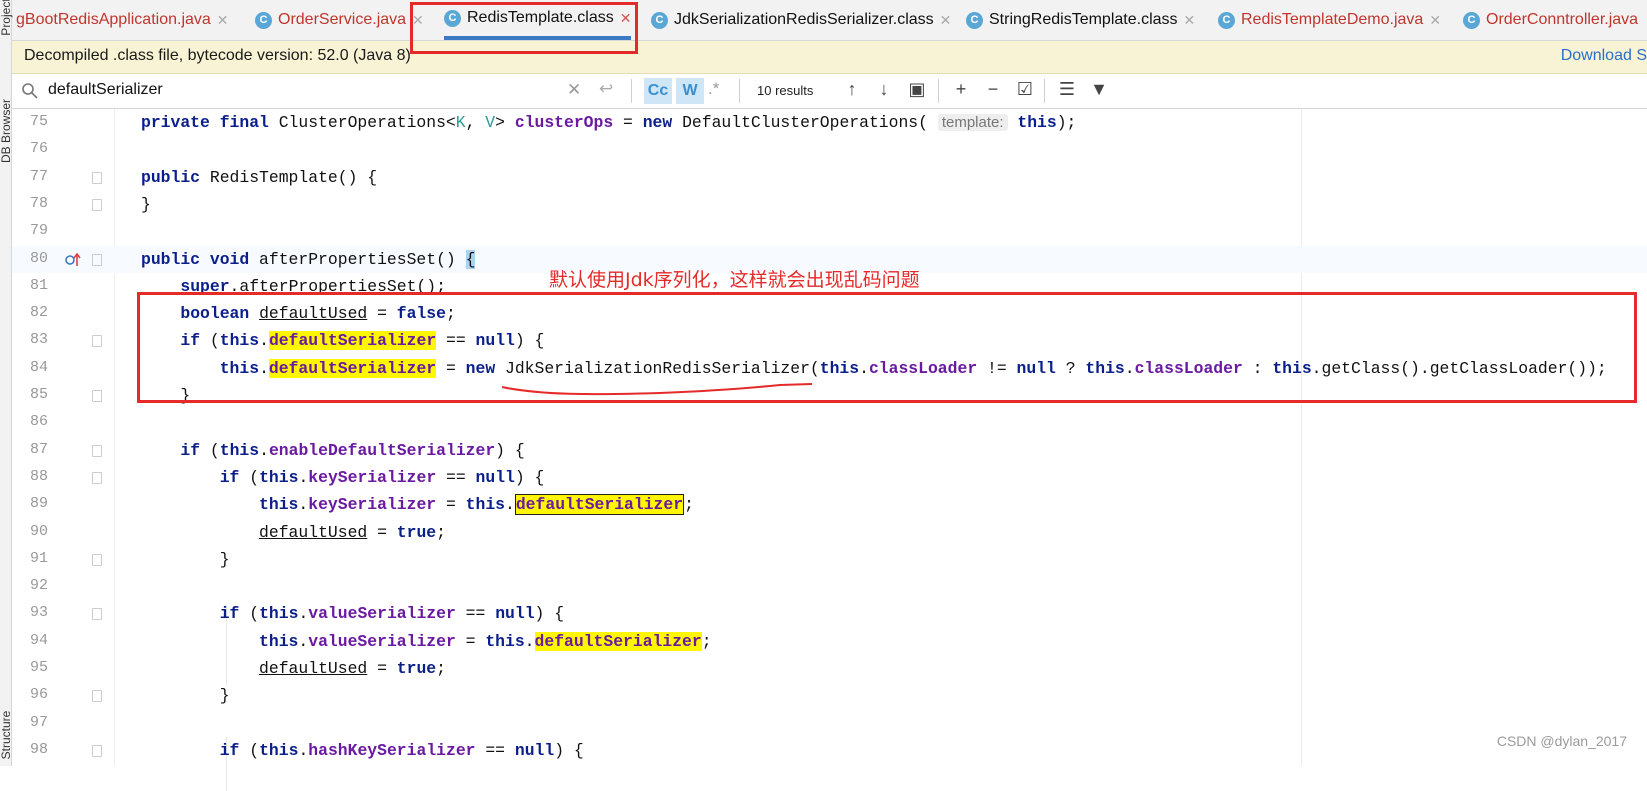 The image size is (1647, 791). What do you see at coordinates (38, 586) in the screenshot?
I see `line-number: 92` at bounding box center [38, 586].